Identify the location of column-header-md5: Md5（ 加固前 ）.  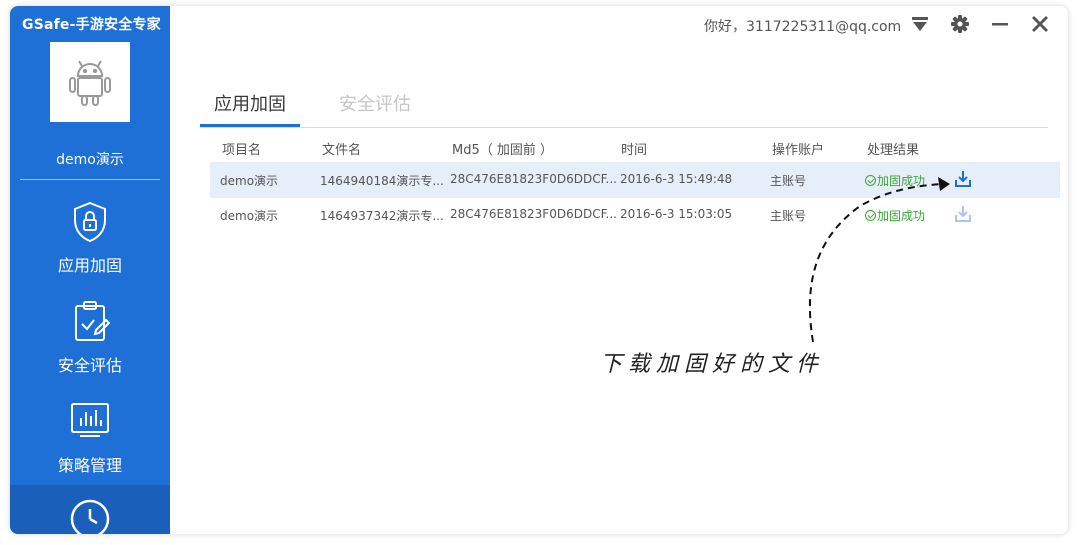
(503, 150).